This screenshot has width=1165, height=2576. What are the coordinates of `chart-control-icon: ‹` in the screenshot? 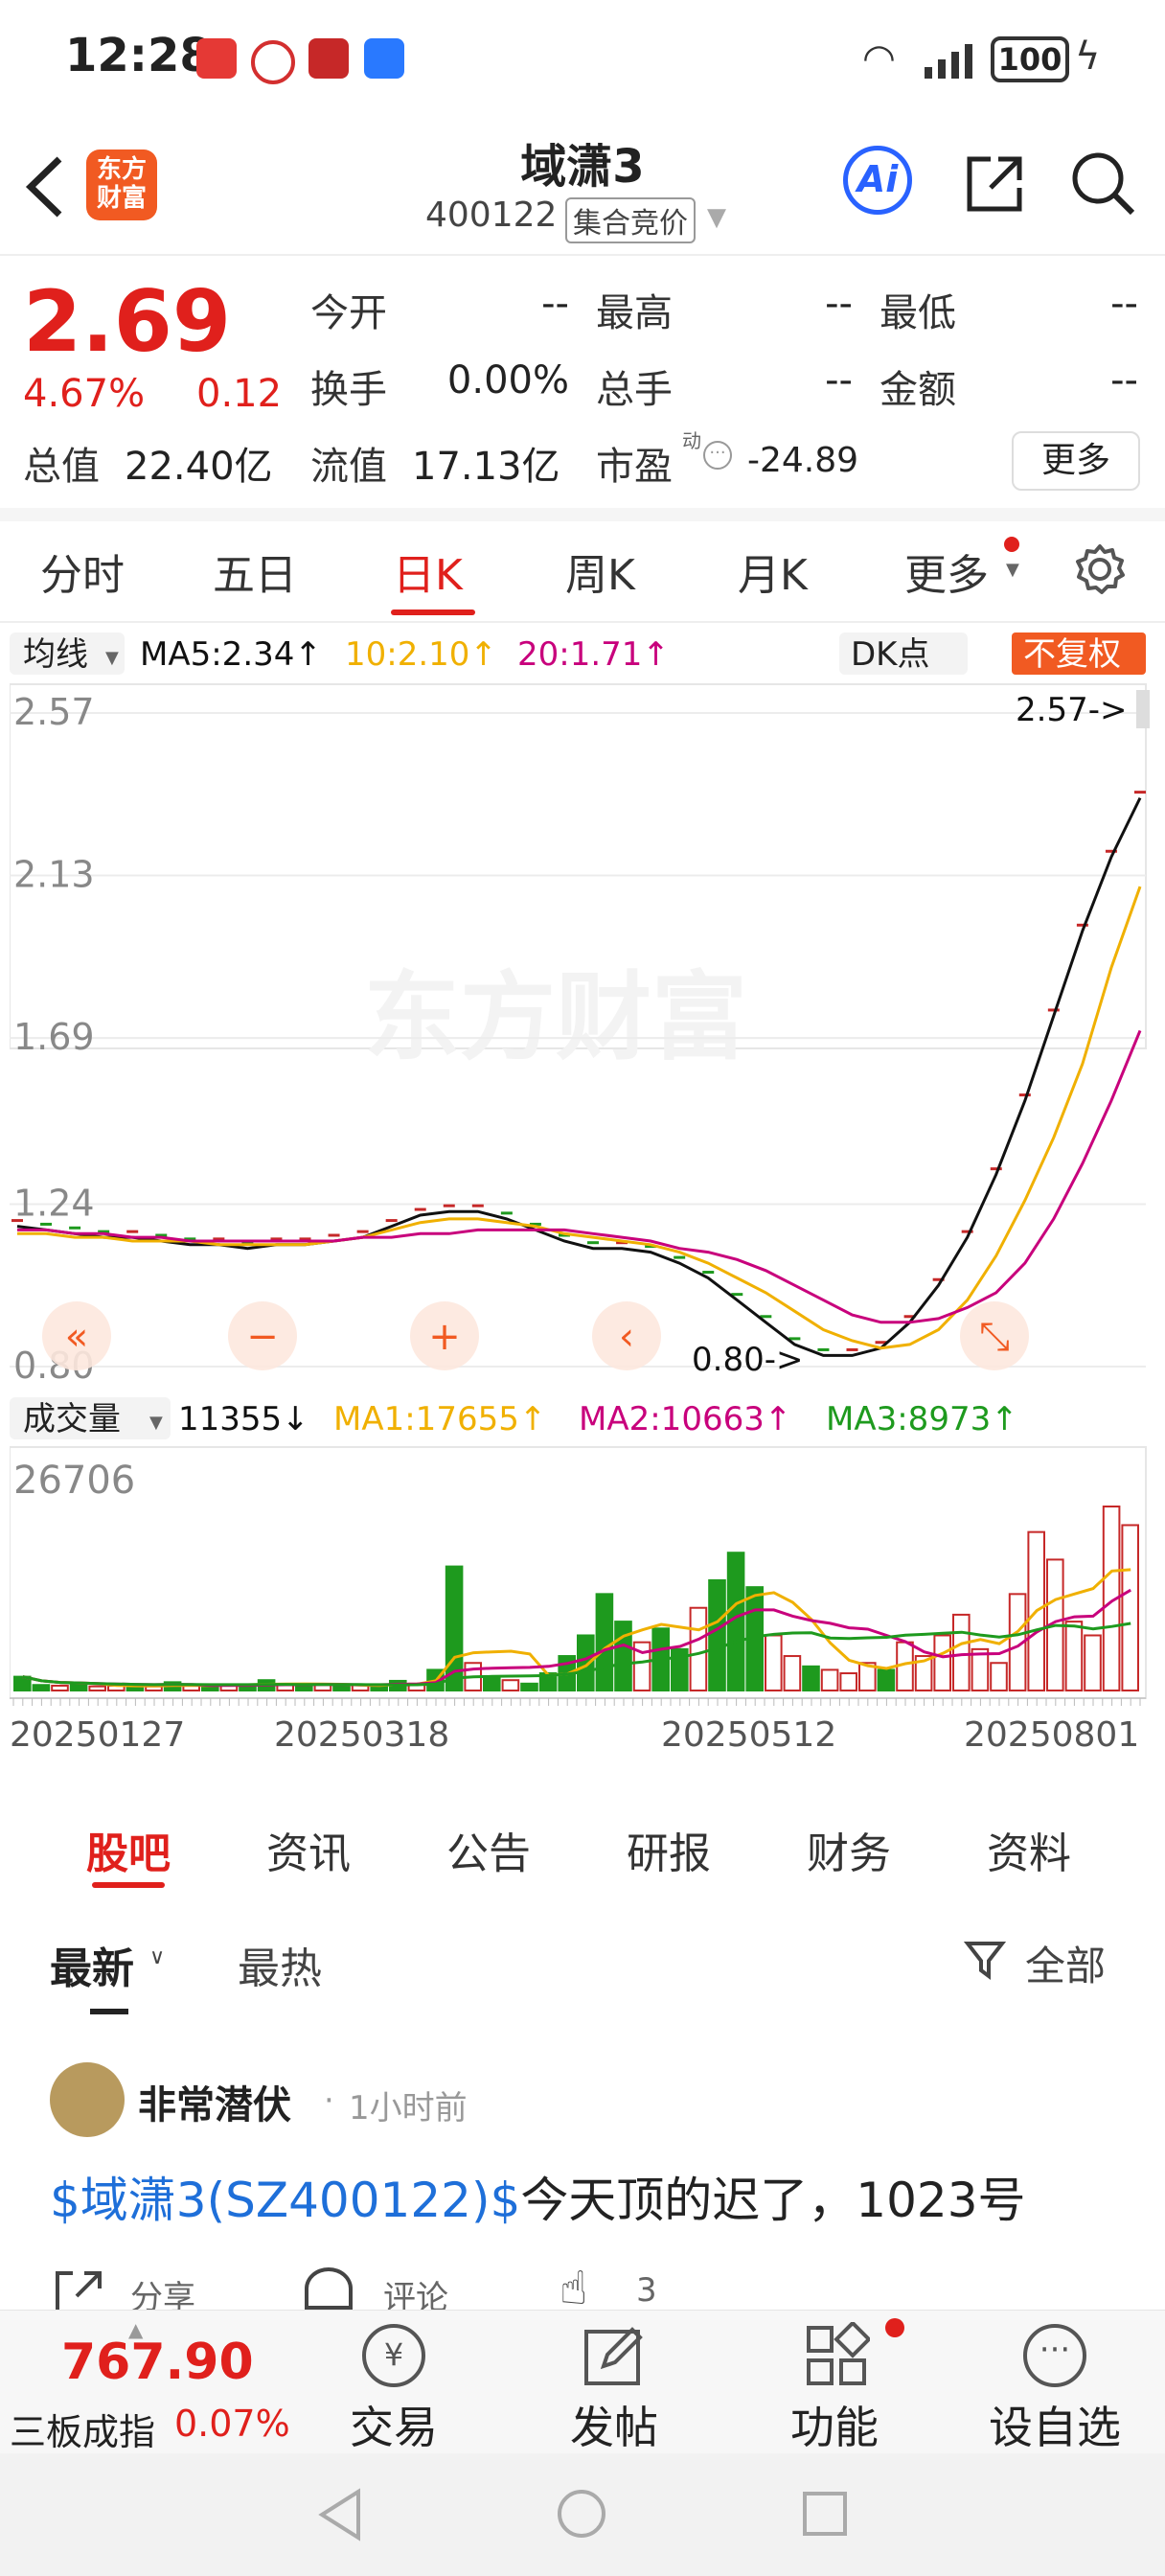 It's located at (626, 1337).